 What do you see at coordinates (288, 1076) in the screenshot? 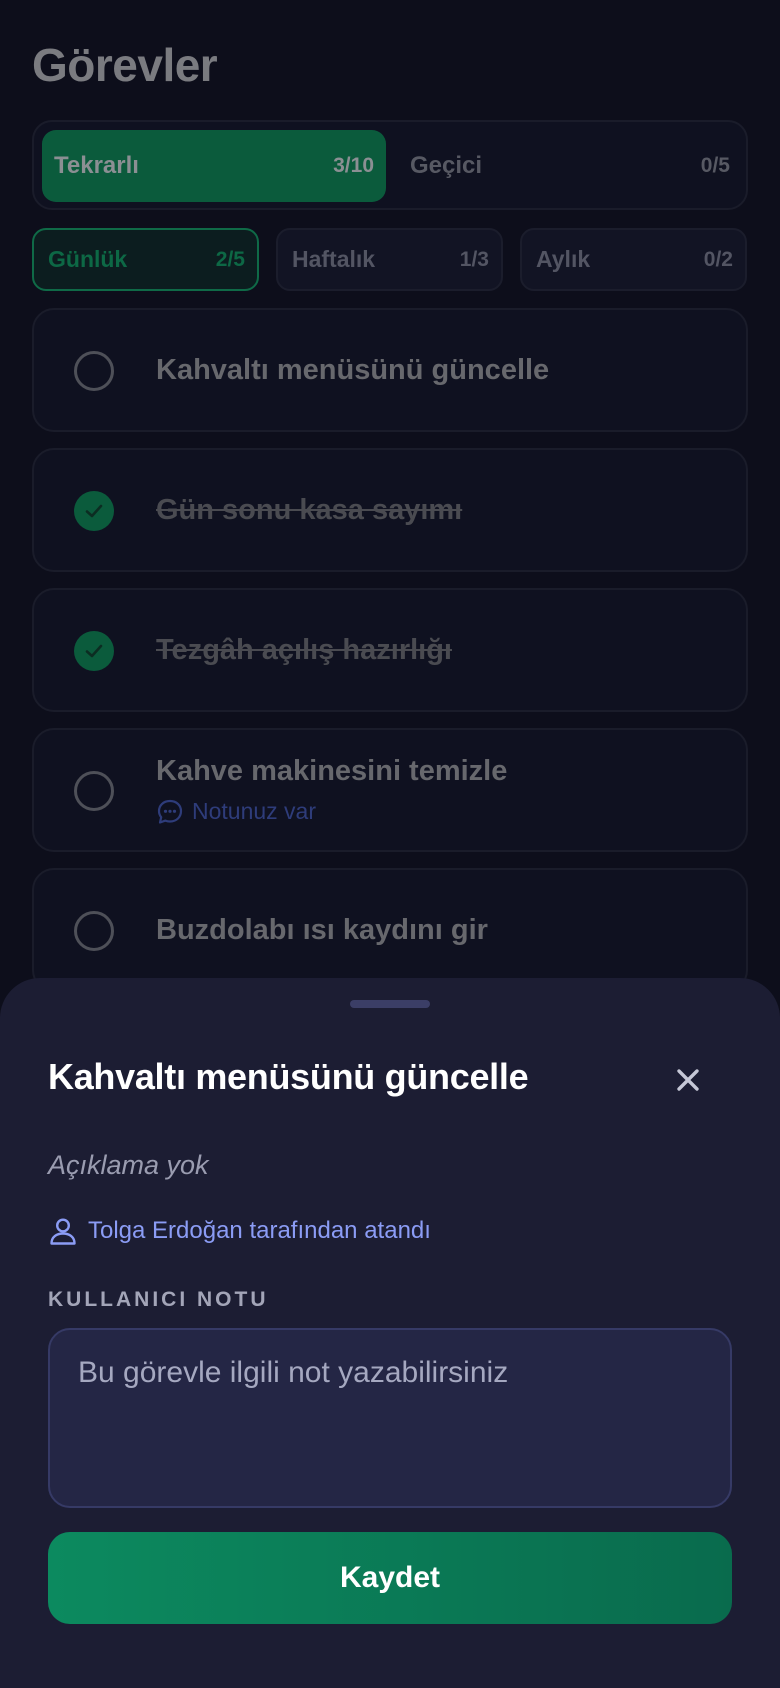
I see `sheet-title: Kahvaltı menüsünü güncelle` at bounding box center [288, 1076].